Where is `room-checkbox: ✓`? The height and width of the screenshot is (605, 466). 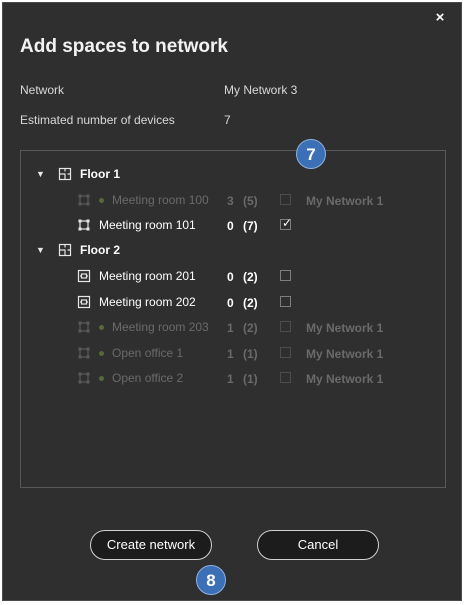 room-checkbox: ✓ is located at coordinates (286, 223).